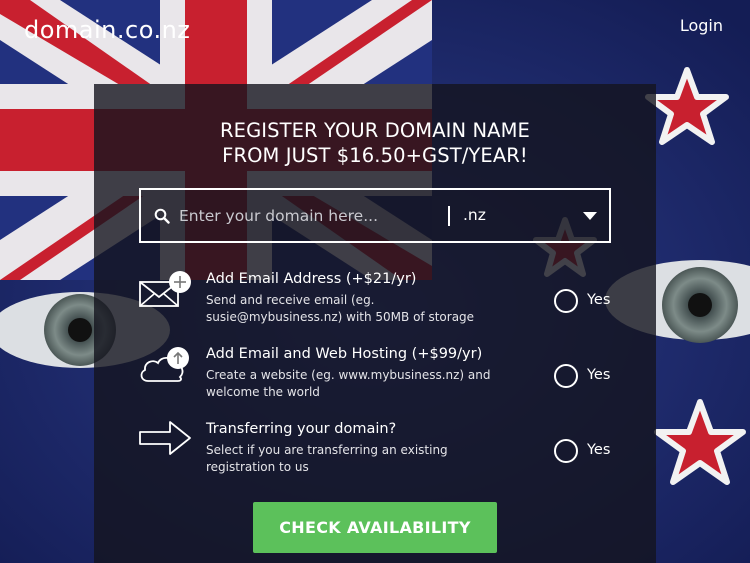 The width and height of the screenshot is (750, 563). Describe the element at coordinates (598, 300) in the screenshot. I see `option-email-yes-label: Yes` at that location.